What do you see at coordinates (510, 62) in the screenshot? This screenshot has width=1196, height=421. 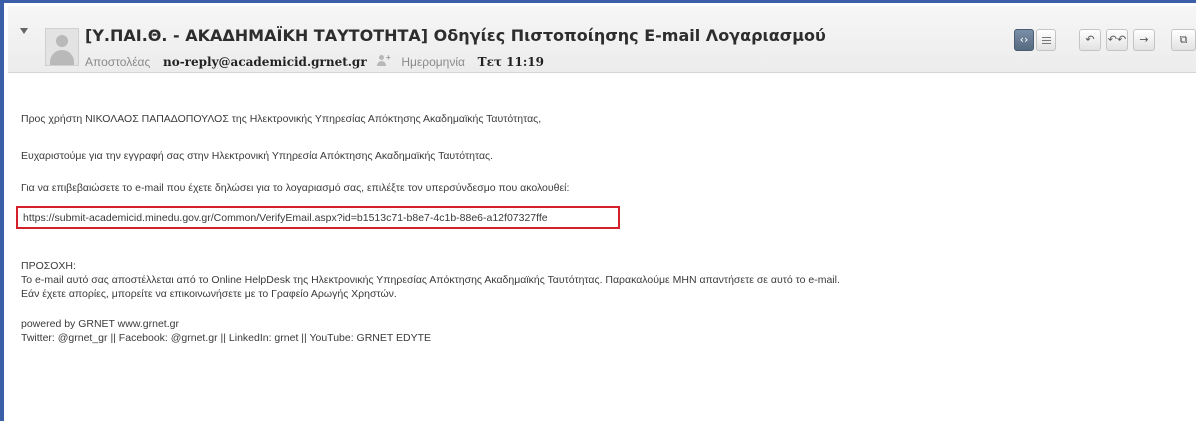 I see `email-date: Τετ 11:19` at bounding box center [510, 62].